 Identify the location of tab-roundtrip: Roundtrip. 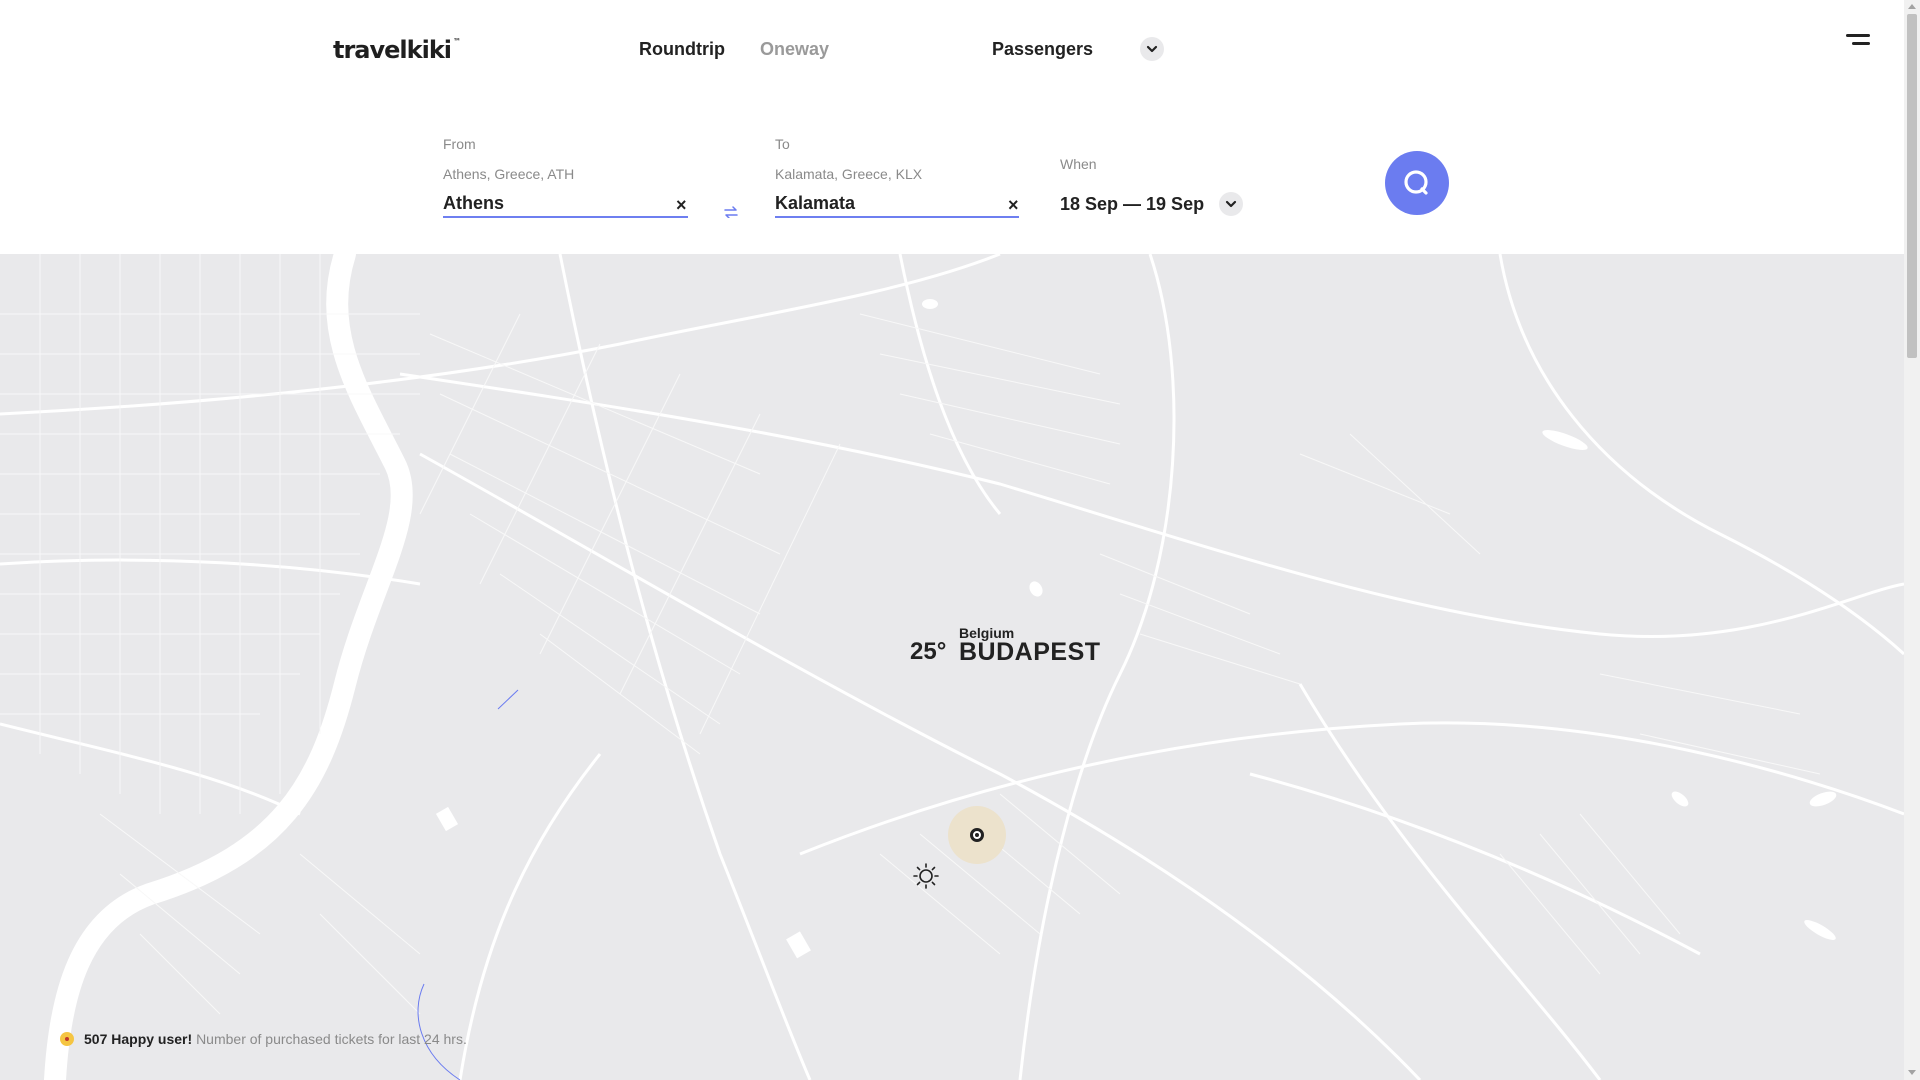
(682, 49).